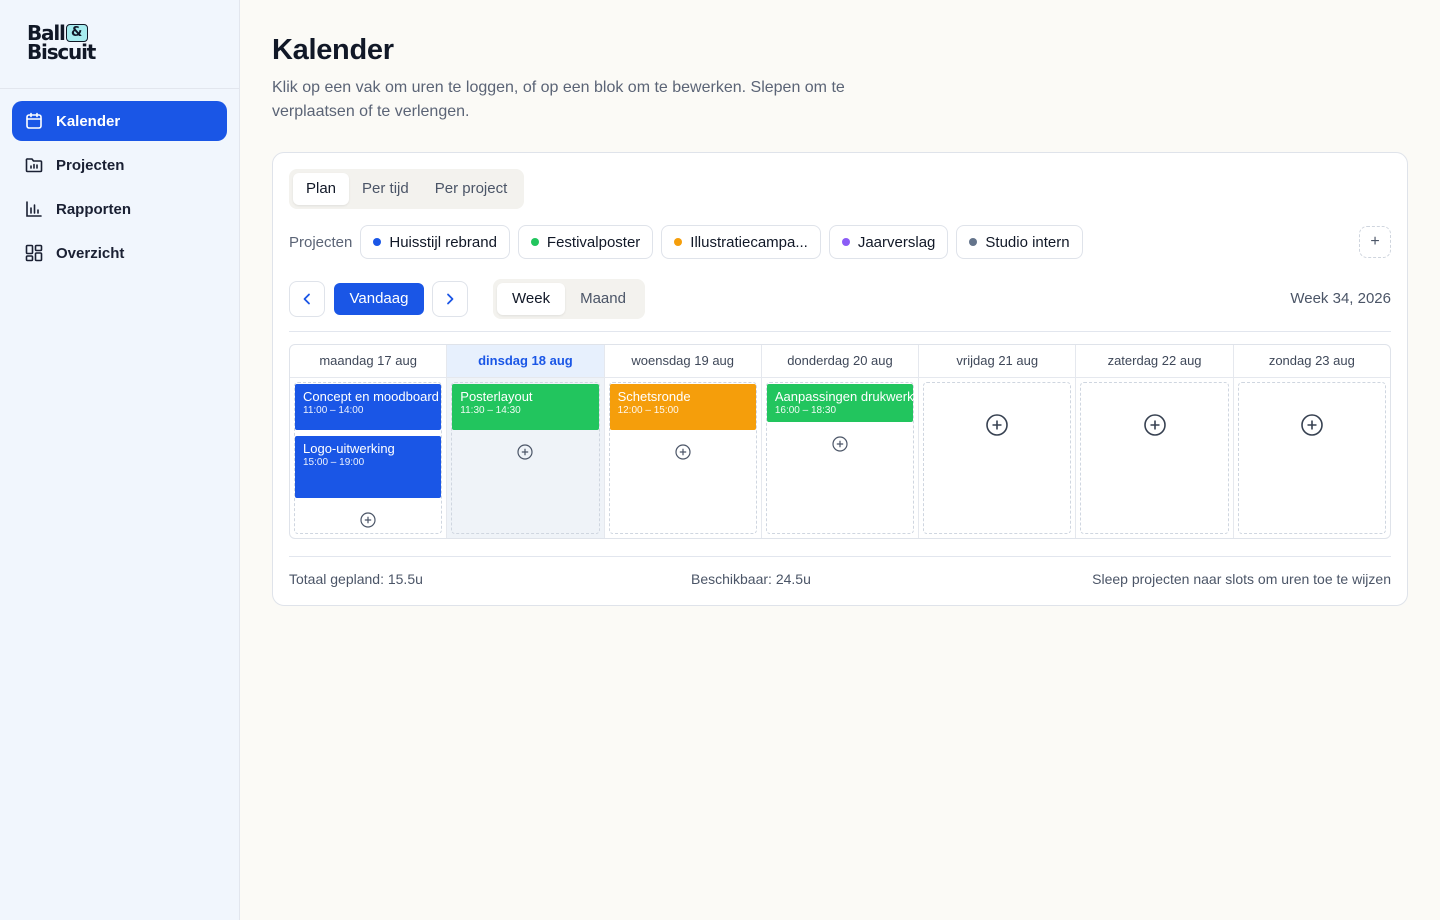  What do you see at coordinates (368, 361) in the screenshot?
I see `day-header: maandag 17 aug` at bounding box center [368, 361].